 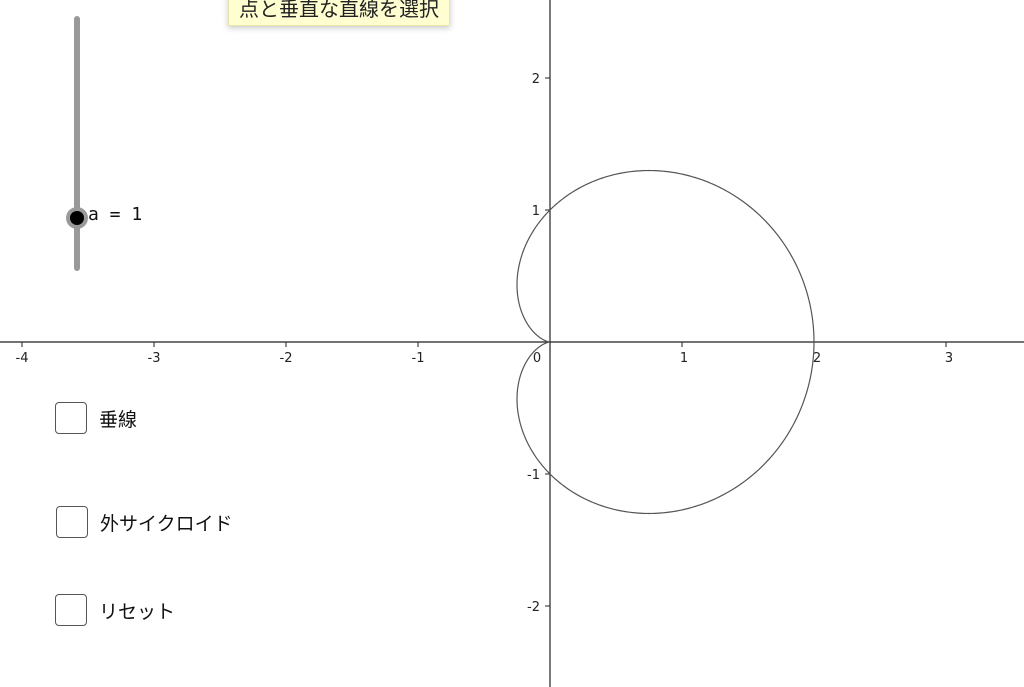 What do you see at coordinates (118, 419) in the screenshot?
I see `checkbox-label: 垂線` at bounding box center [118, 419].